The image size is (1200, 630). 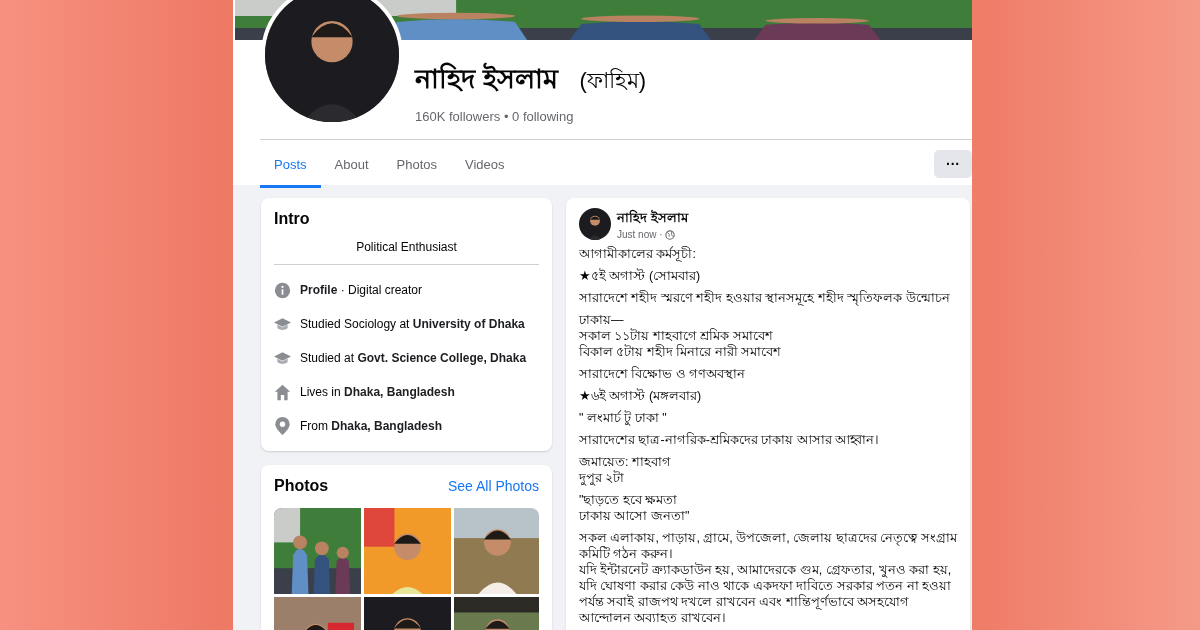 What do you see at coordinates (729, 440) in the screenshot?
I see `post-text: সারাদেশের ছাত্র-নাগরিক-শ্রমিকদের ঢাকায় আসার আহ্বান।` at bounding box center [729, 440].